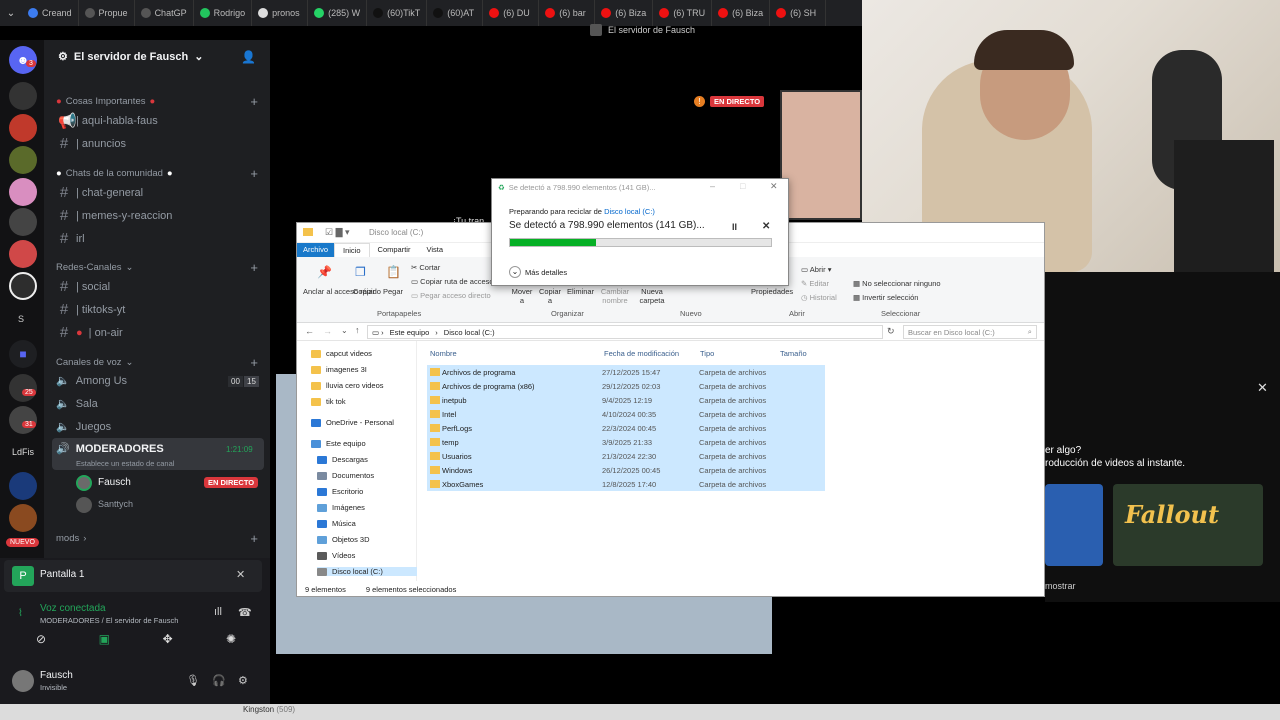 The height and width of the screenshot is (720, 1280). Describe the element at coordinates (218, 612) in the screenshot. I see `soundwave-icon: ıll` at that location.